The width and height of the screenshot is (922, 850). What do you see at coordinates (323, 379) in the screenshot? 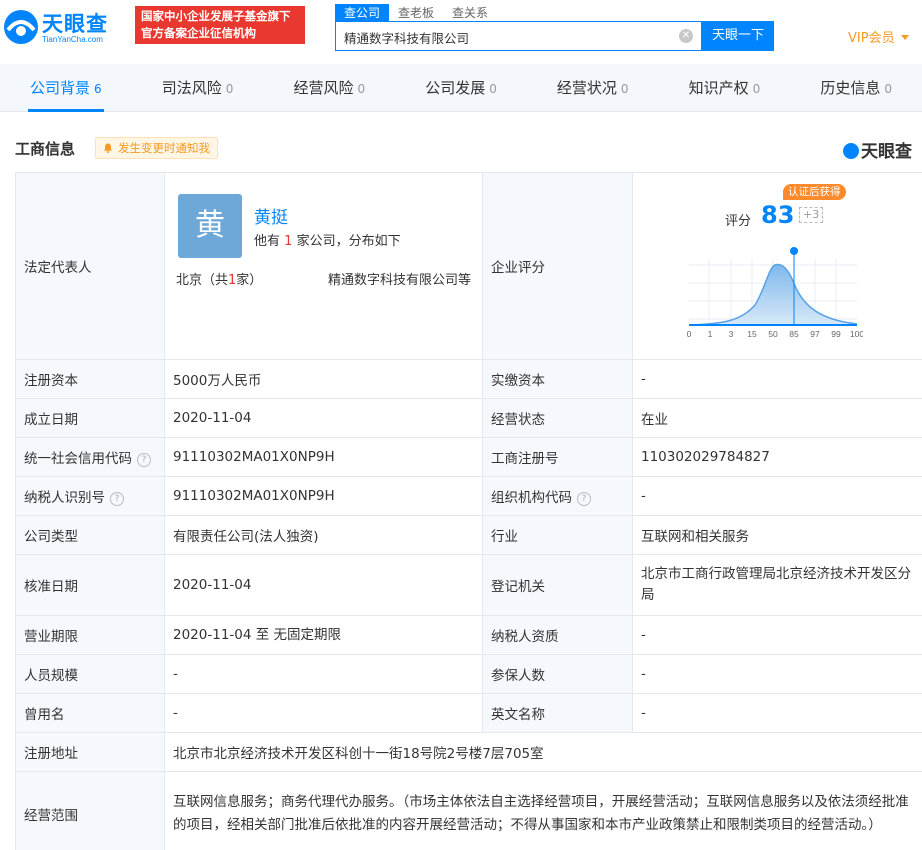
I see `table-value: 5000万人民币` at bounding box center [323, 379].